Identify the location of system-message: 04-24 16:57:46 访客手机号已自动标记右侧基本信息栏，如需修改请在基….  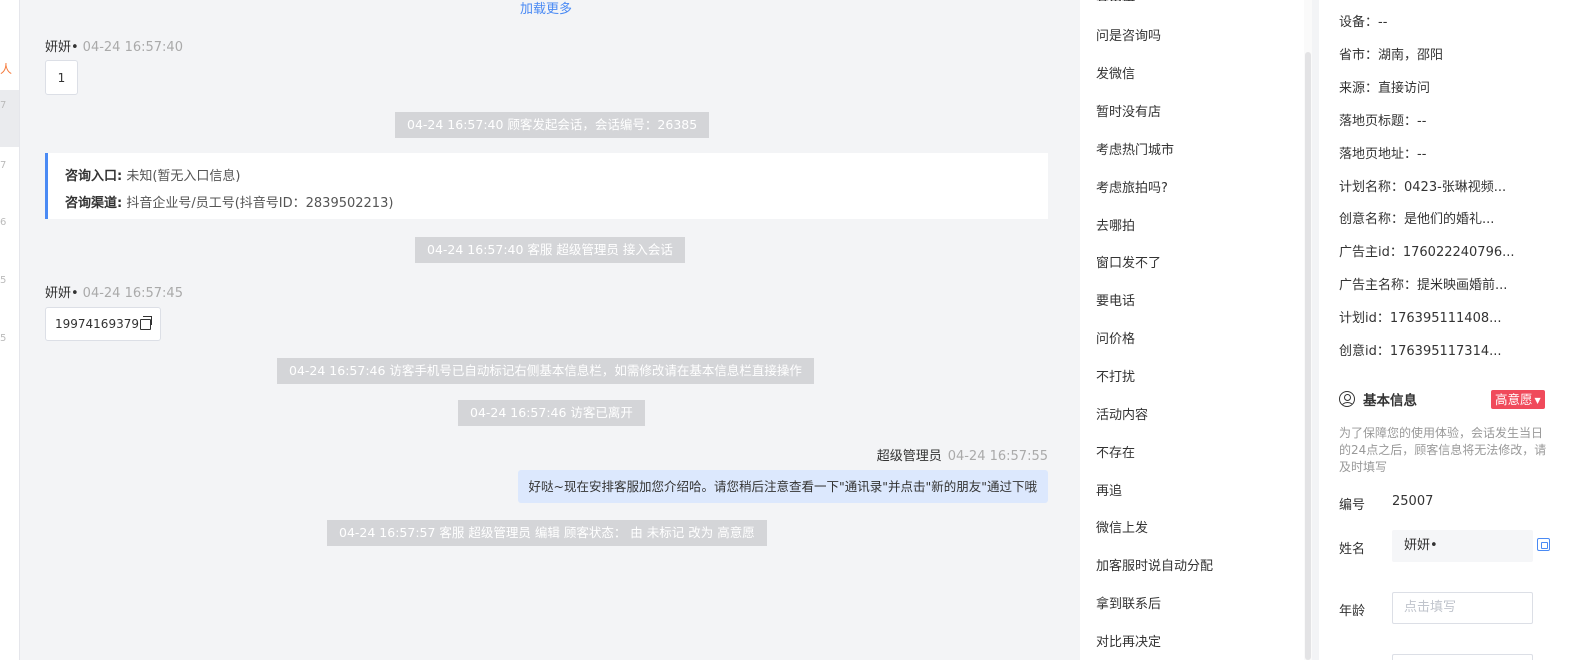
(545, 371).